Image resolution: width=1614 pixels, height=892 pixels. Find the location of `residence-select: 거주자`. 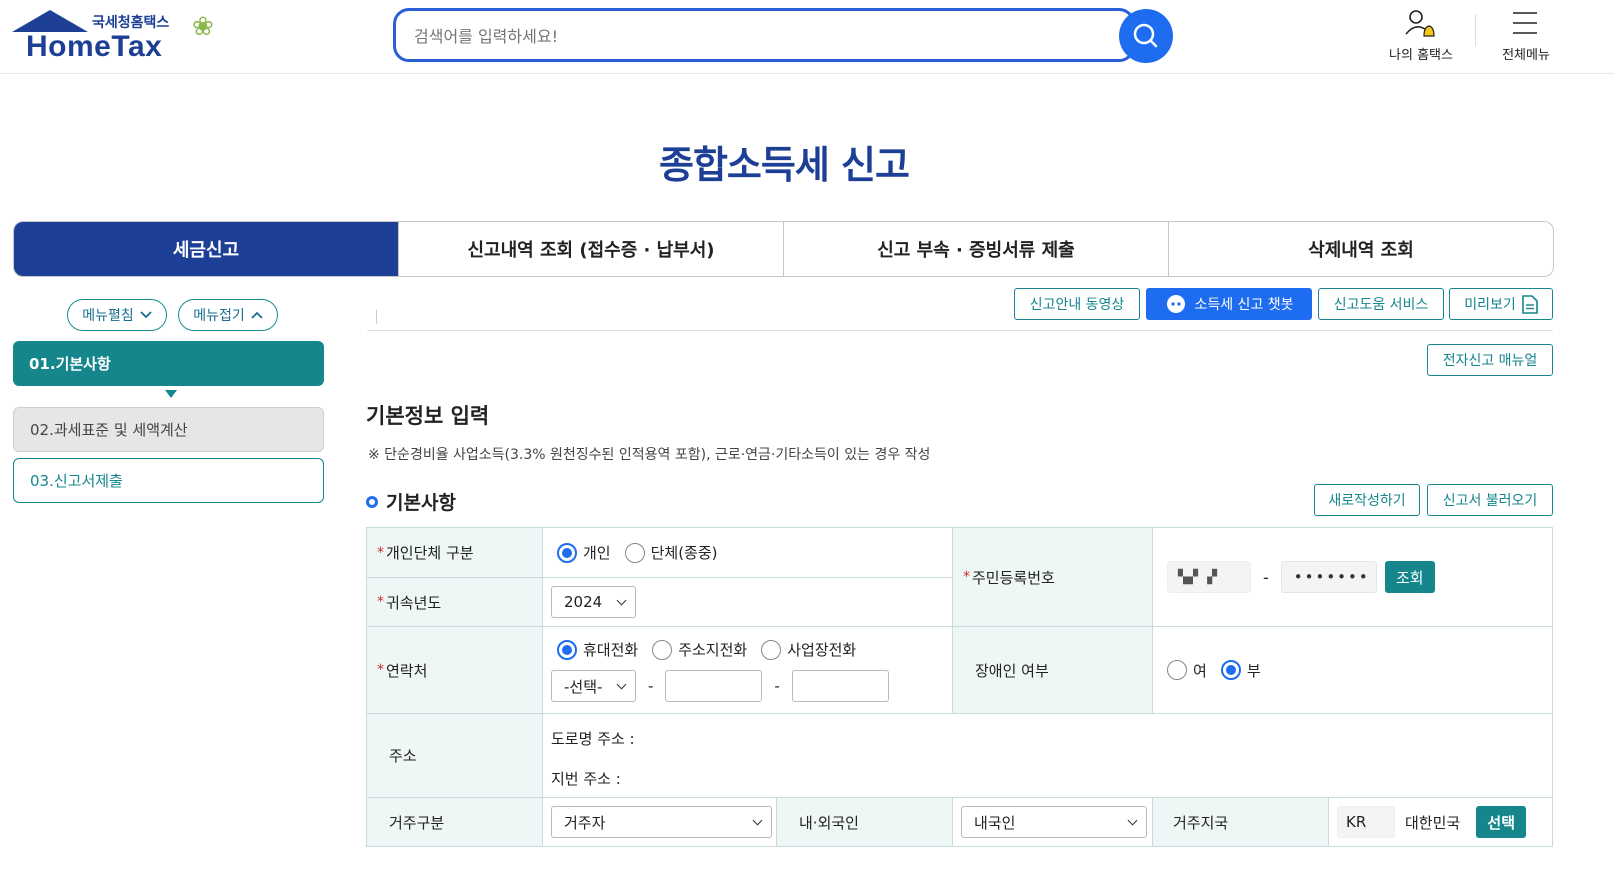

residence-select: 거주자 is located at coordinates (661, 822).